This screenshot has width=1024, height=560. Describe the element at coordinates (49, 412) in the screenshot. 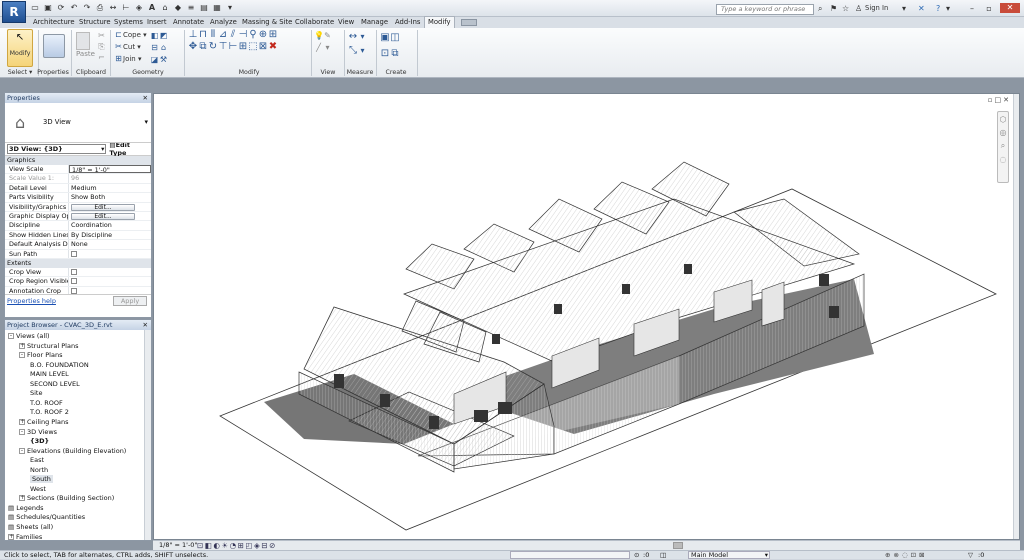

I see `browser-node: T.O. ROOF 2` at that location.